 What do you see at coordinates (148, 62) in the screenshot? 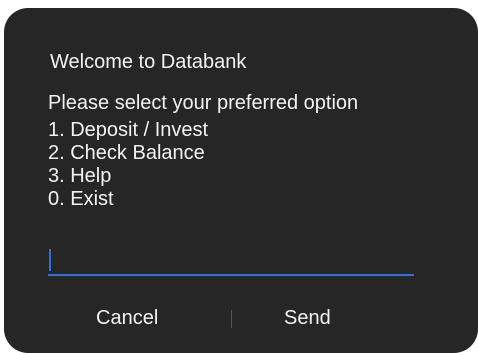
I see `dialog-title: Welcome to Databank` at bounding box center [148, 62].